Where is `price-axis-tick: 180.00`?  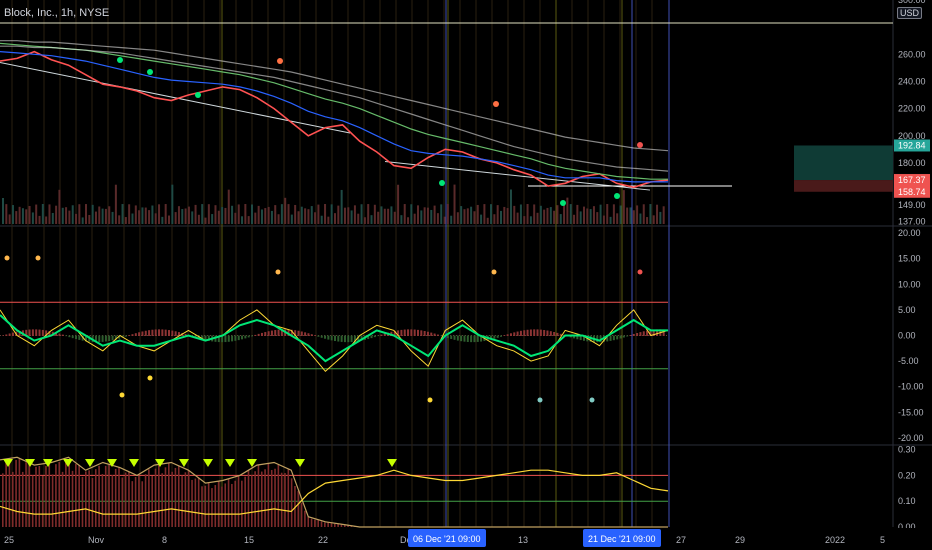 price-axis-tick: 180.00 is located at coordinates (912, 163).